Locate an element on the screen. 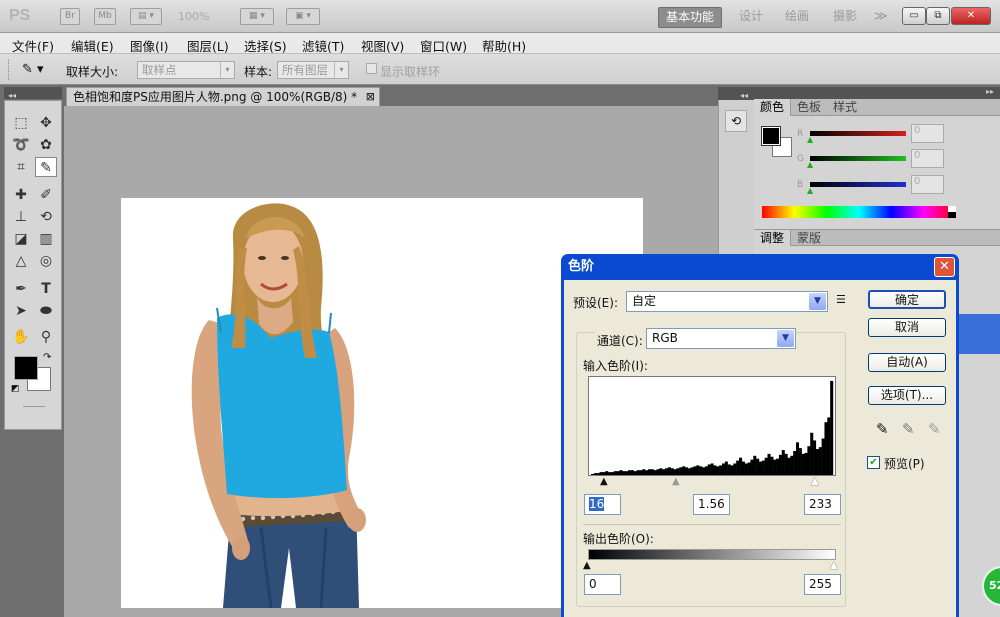  zoom-tool-icon: ⚲ is located at coordinates (46, 337).